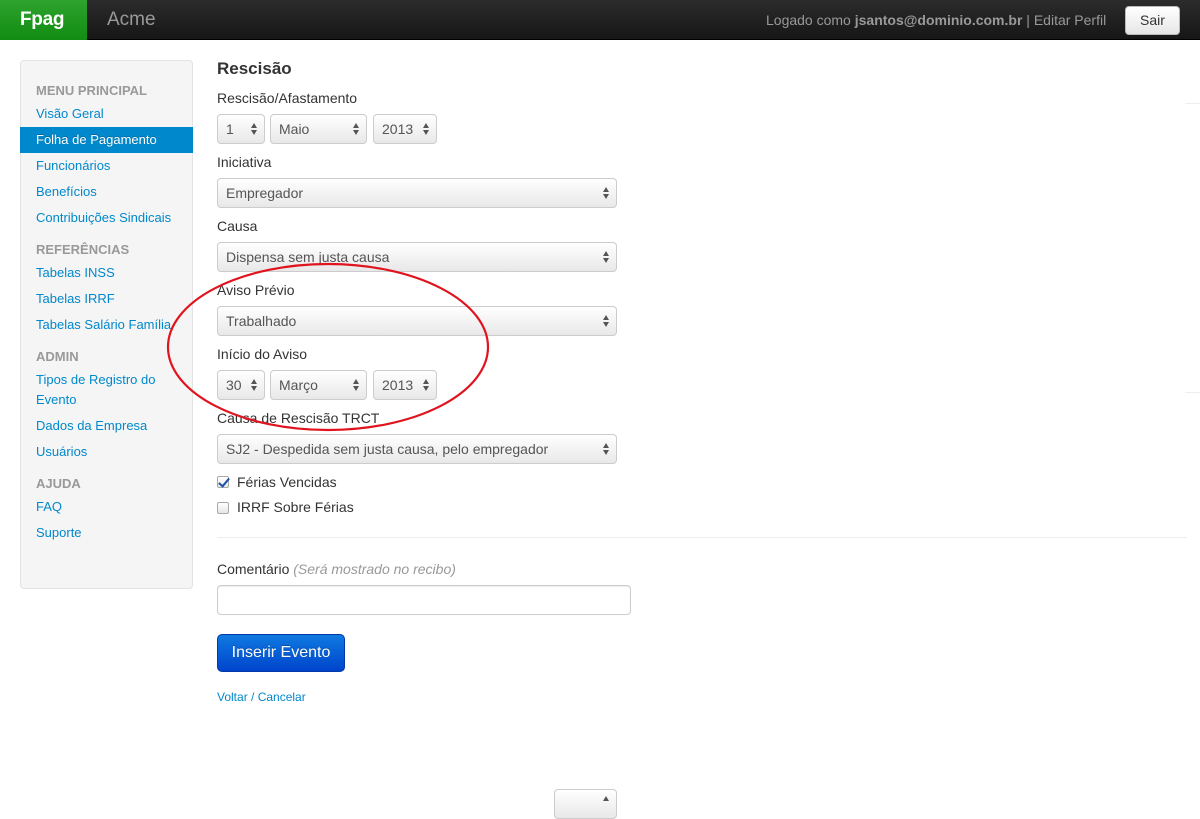 Image resolution: width=1200 pixels, height=819 pixels. Describe the element at coordinates (702, 537) in the screenshot. I see `form-divider` at that location.